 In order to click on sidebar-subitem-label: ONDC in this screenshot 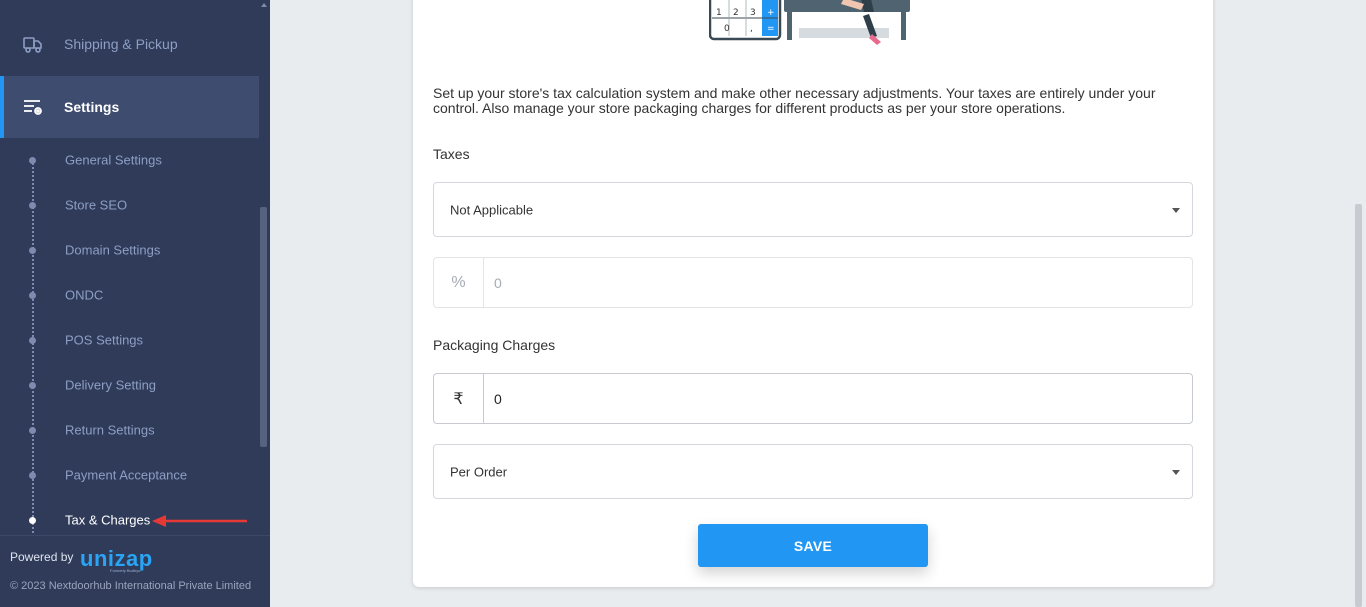, I will do `click(84, 294)`.